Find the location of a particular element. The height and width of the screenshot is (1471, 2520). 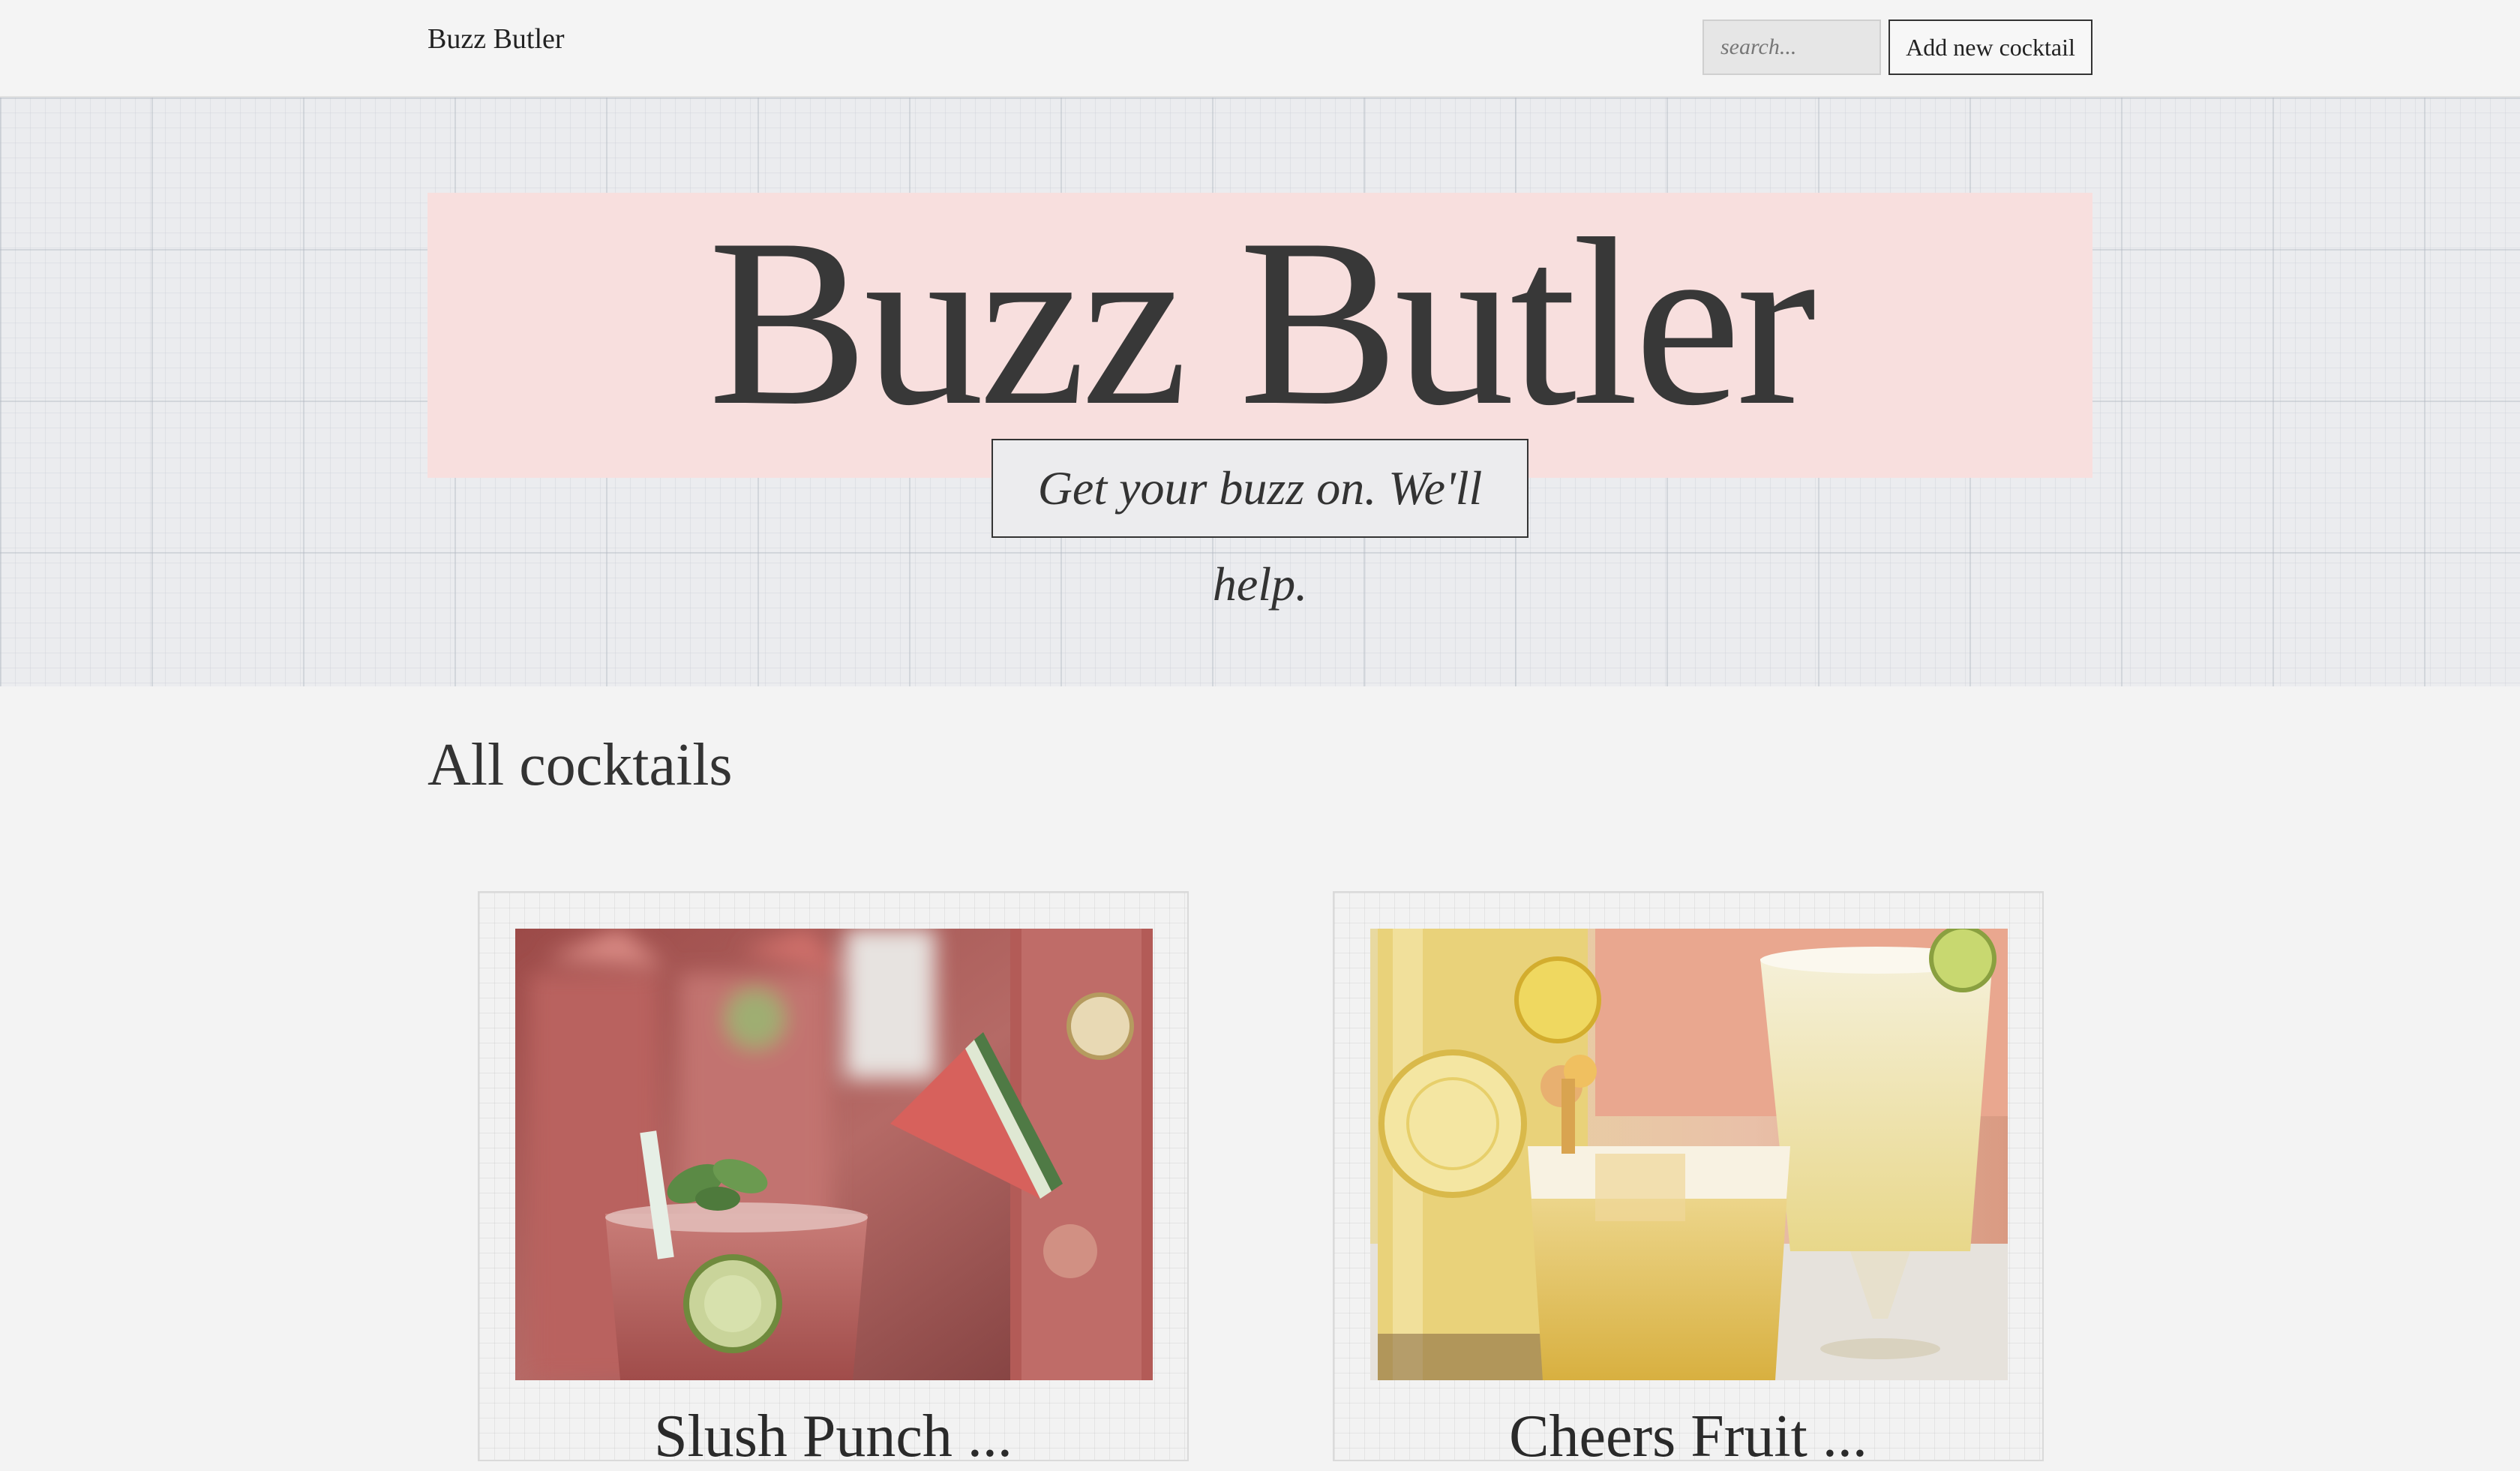

watermelon-cocktail-photo is located at coordinates (834, 1154).